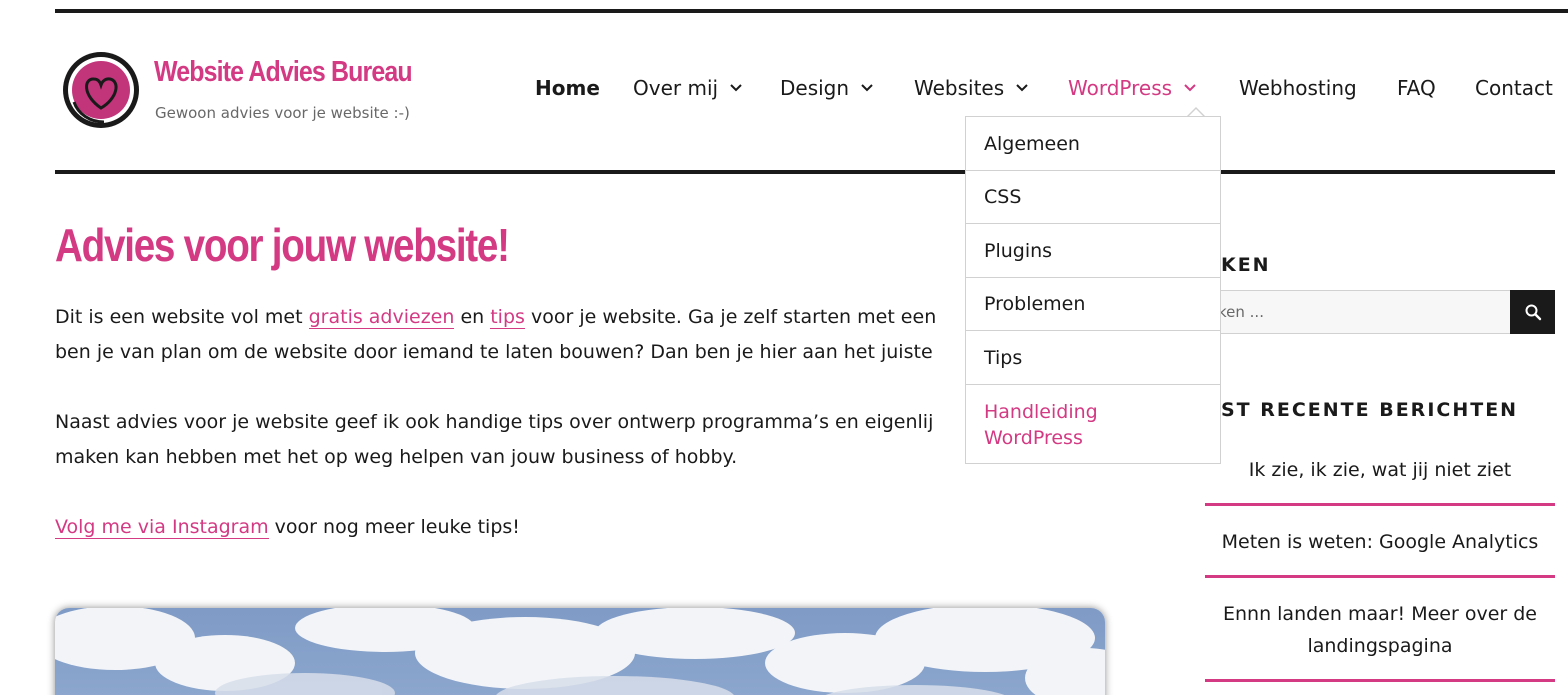 The height and width of the screenshot is (695, 1568). I want to click on nav-label: Over mij, so click(676, 88).